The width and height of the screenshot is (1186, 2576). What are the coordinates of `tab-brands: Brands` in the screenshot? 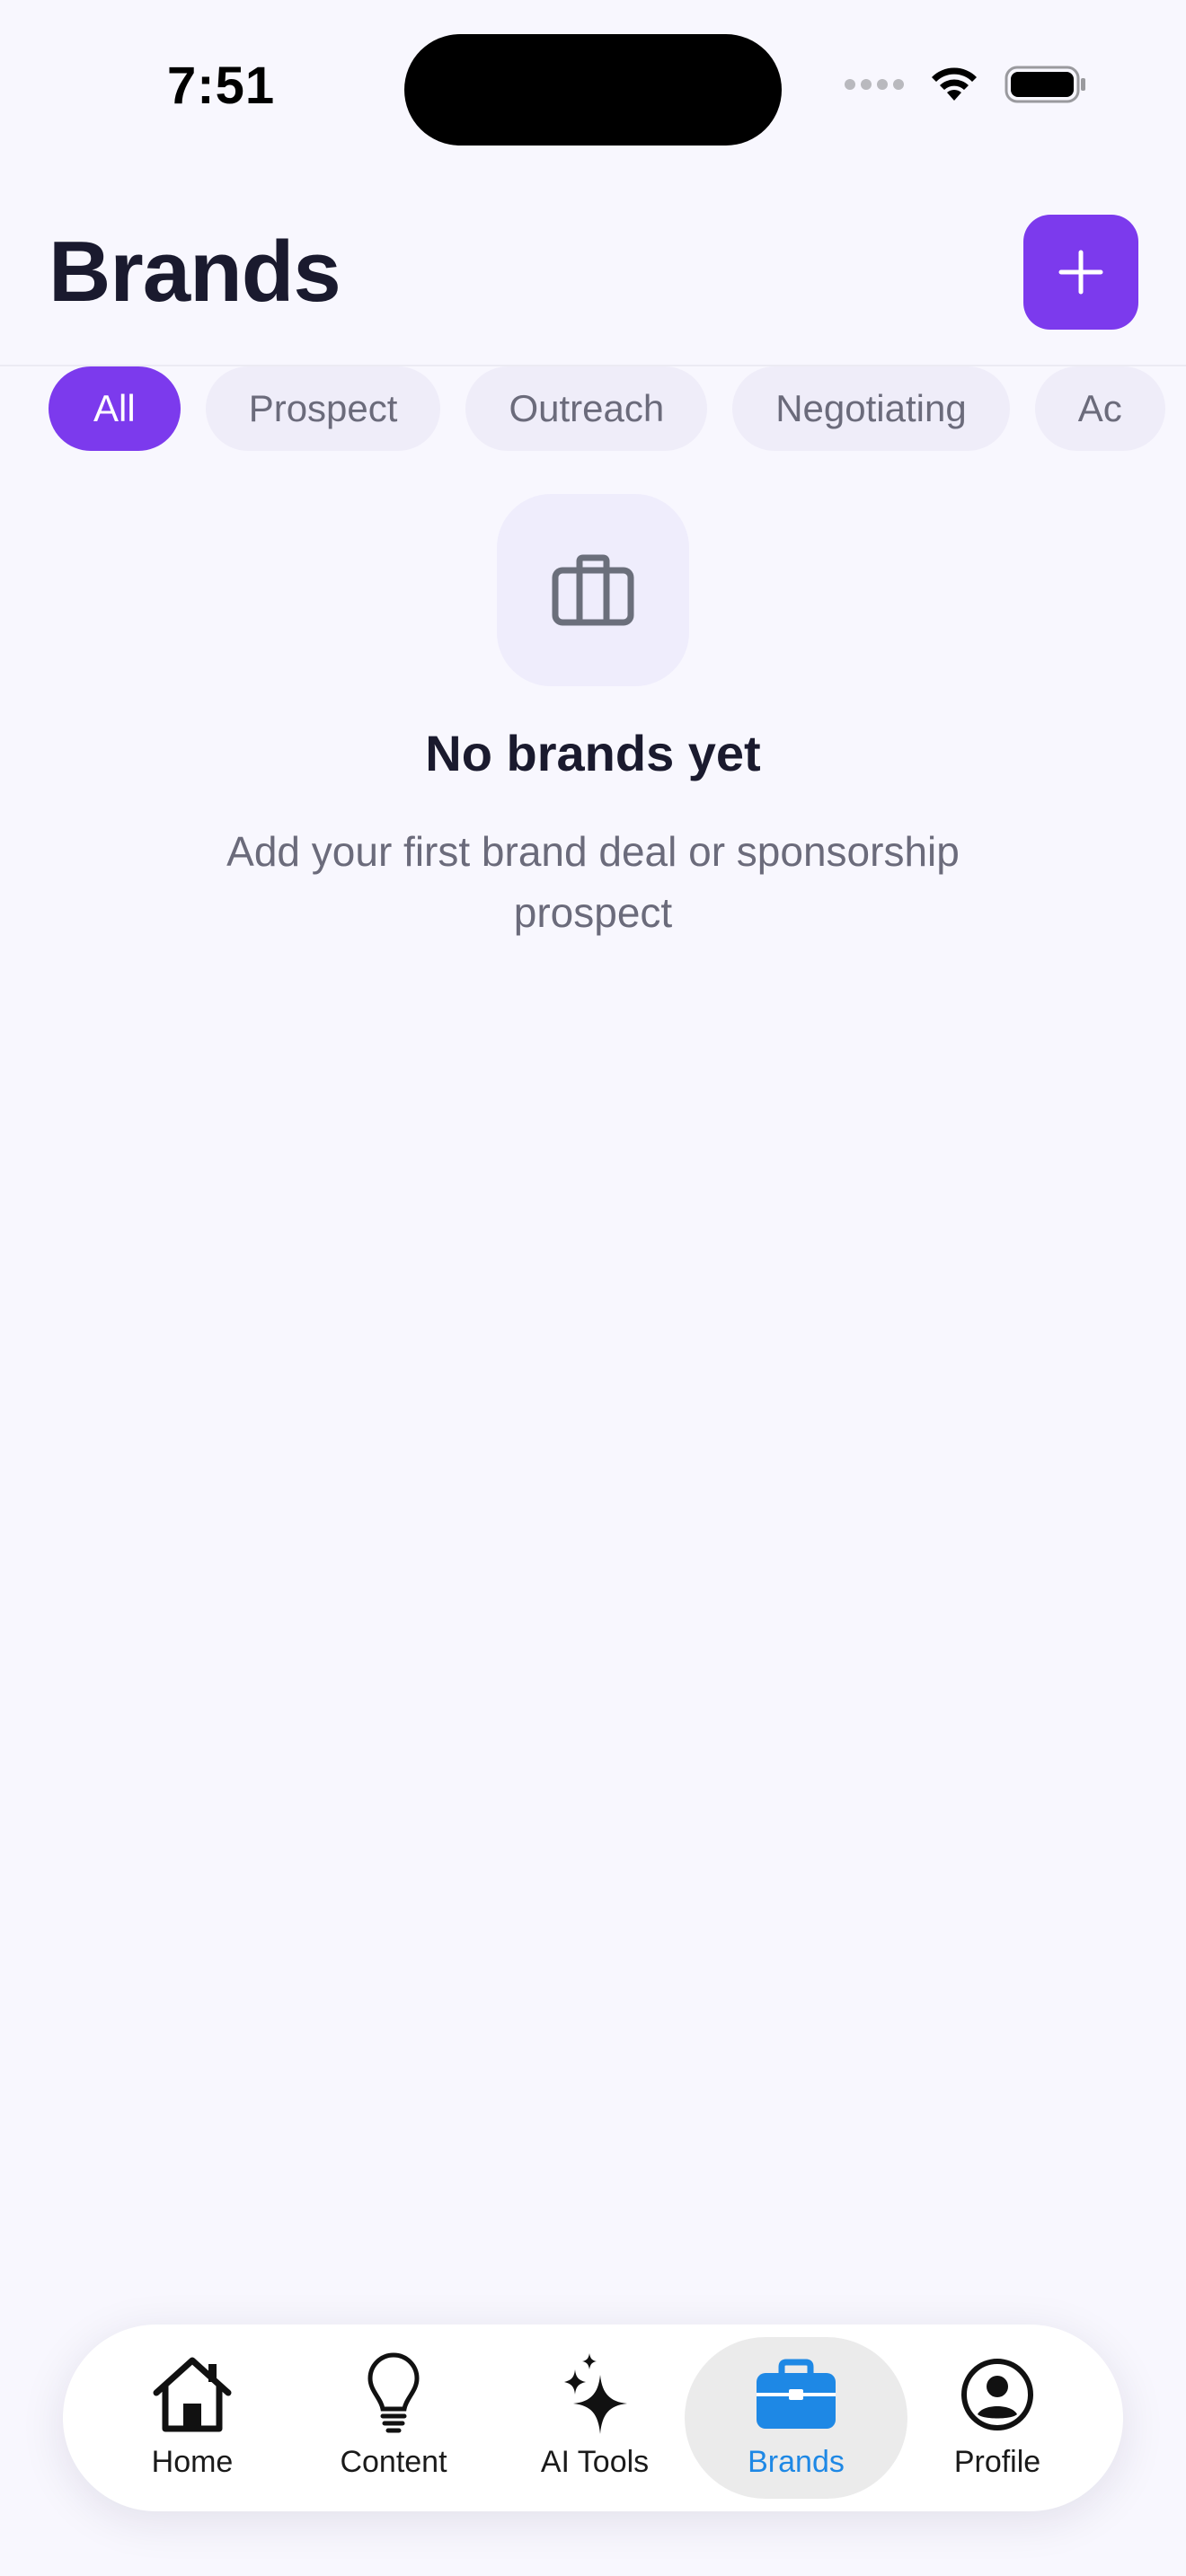 It's located at (796, 2418).